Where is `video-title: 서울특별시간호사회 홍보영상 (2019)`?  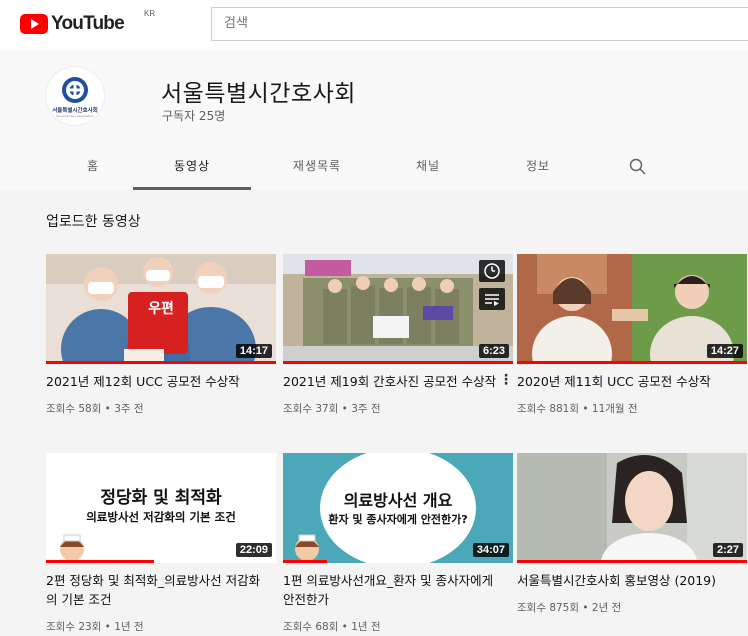
video-title: 서울특별시간호사회 홍보영상 (2019) is located at coordinates (628, 580).